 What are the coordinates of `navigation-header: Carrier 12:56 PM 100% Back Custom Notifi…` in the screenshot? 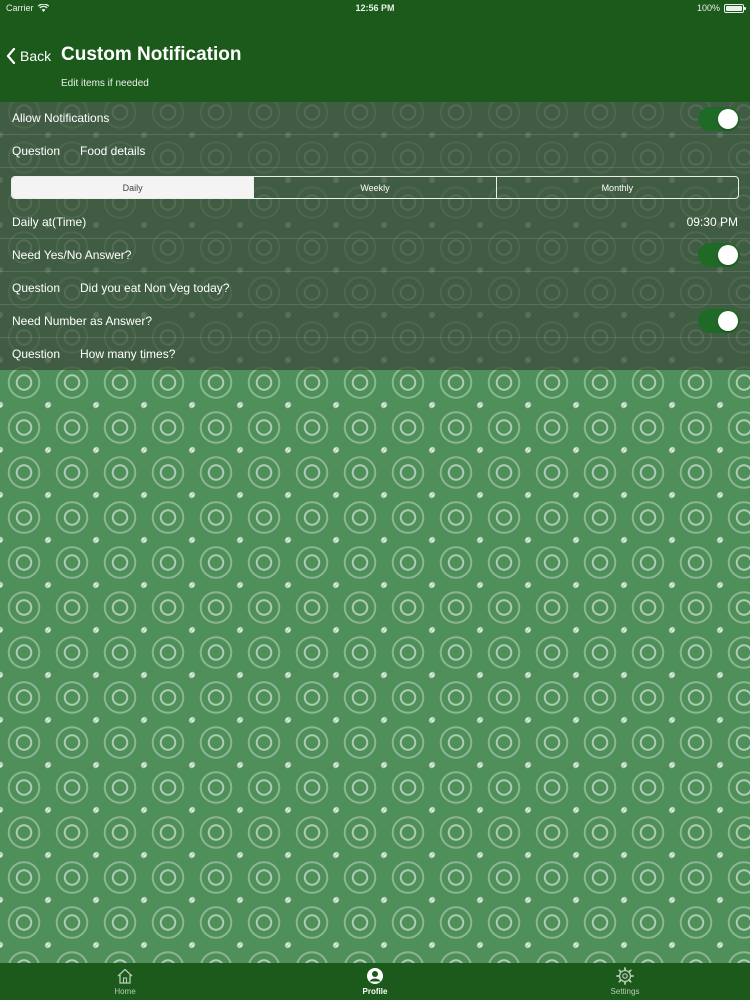 It's located at (375, 51).